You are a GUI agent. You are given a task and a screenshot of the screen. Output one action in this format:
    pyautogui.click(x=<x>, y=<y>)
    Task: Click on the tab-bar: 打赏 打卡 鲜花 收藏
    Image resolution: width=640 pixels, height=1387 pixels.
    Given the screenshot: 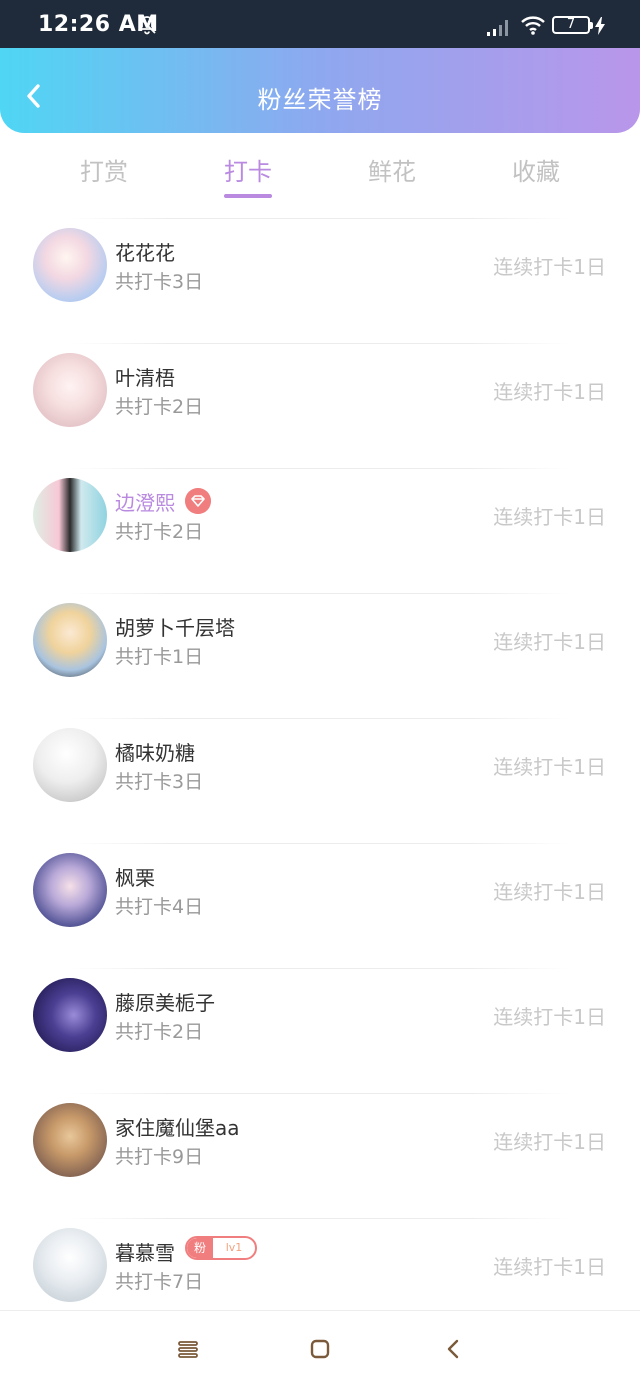 What is the action you would take?
    pyautogui.click(x=320, y=176)
    